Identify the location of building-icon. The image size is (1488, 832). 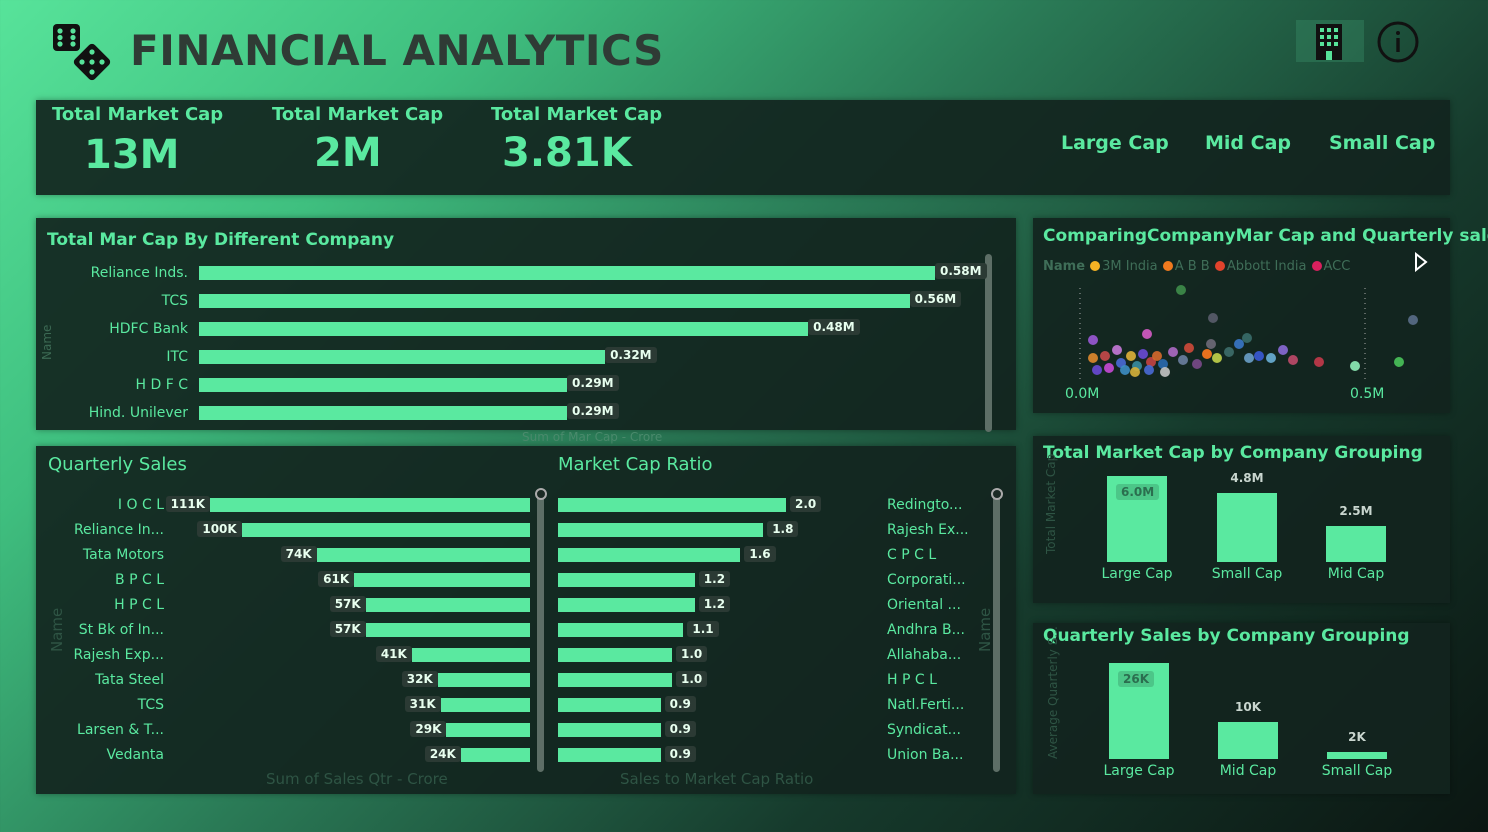
(1330, 41).